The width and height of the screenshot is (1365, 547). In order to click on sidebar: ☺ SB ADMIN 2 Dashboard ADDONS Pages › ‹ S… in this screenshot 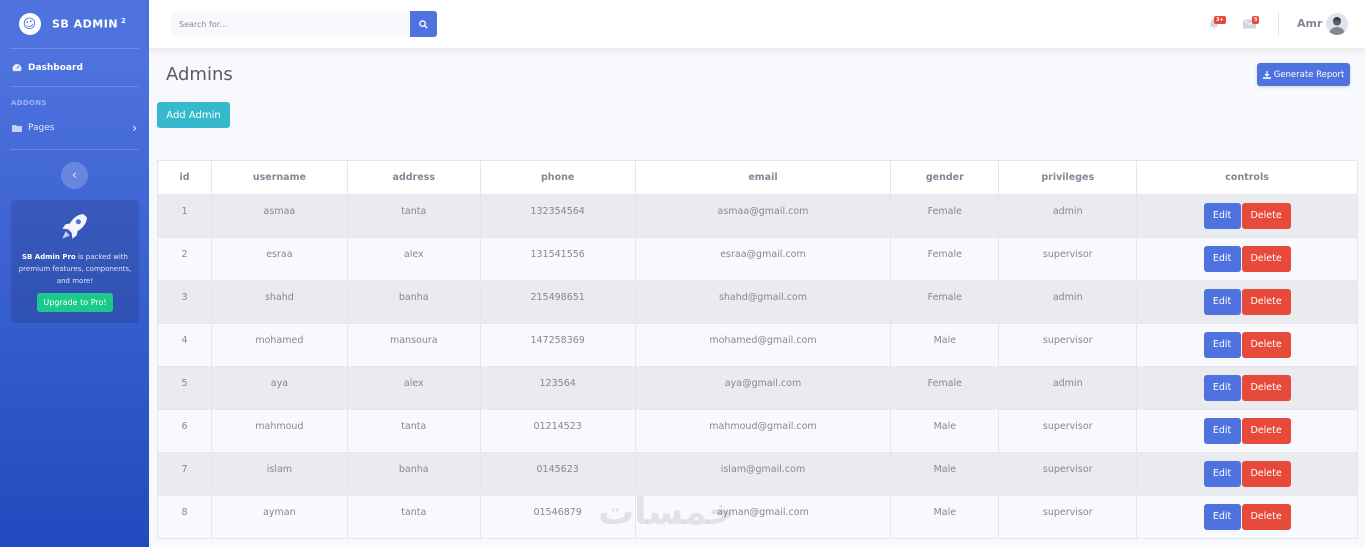, I will do `click(74, 273)`.